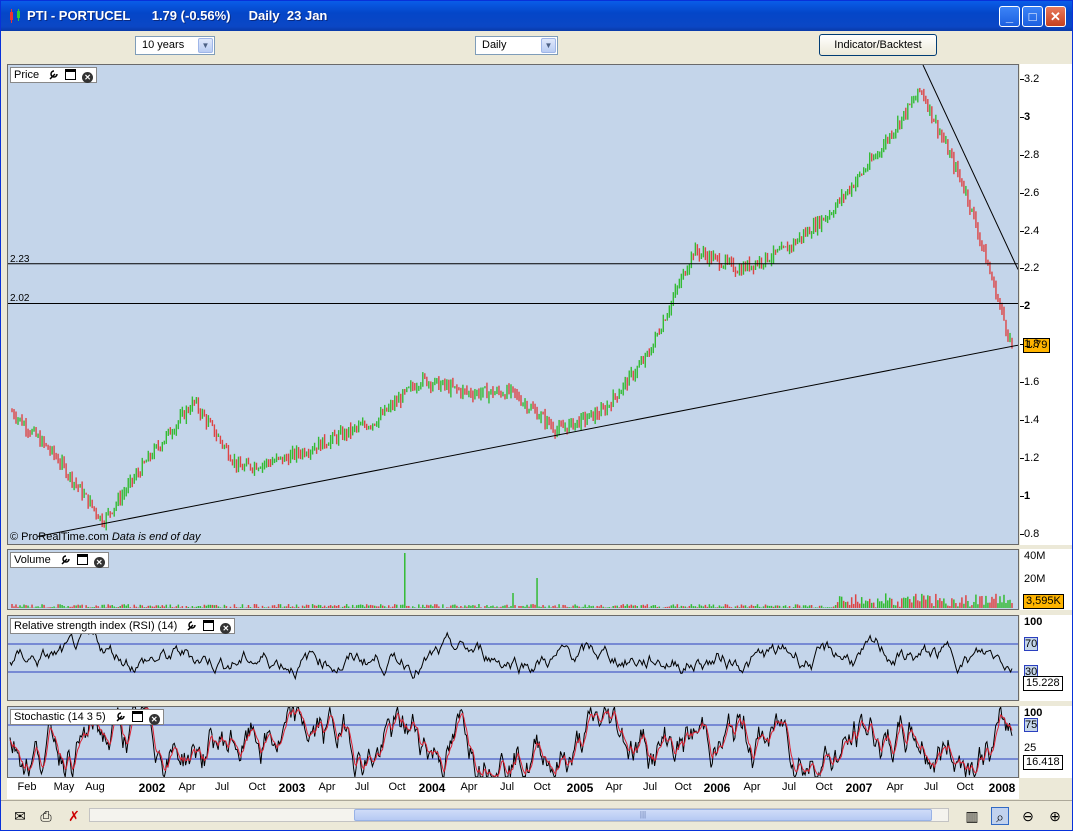 This screenshot has width=1073, height=831. I want to click on stochastic-panel-header: Stochastic (14 3 5) ✕, so click(87, 717).